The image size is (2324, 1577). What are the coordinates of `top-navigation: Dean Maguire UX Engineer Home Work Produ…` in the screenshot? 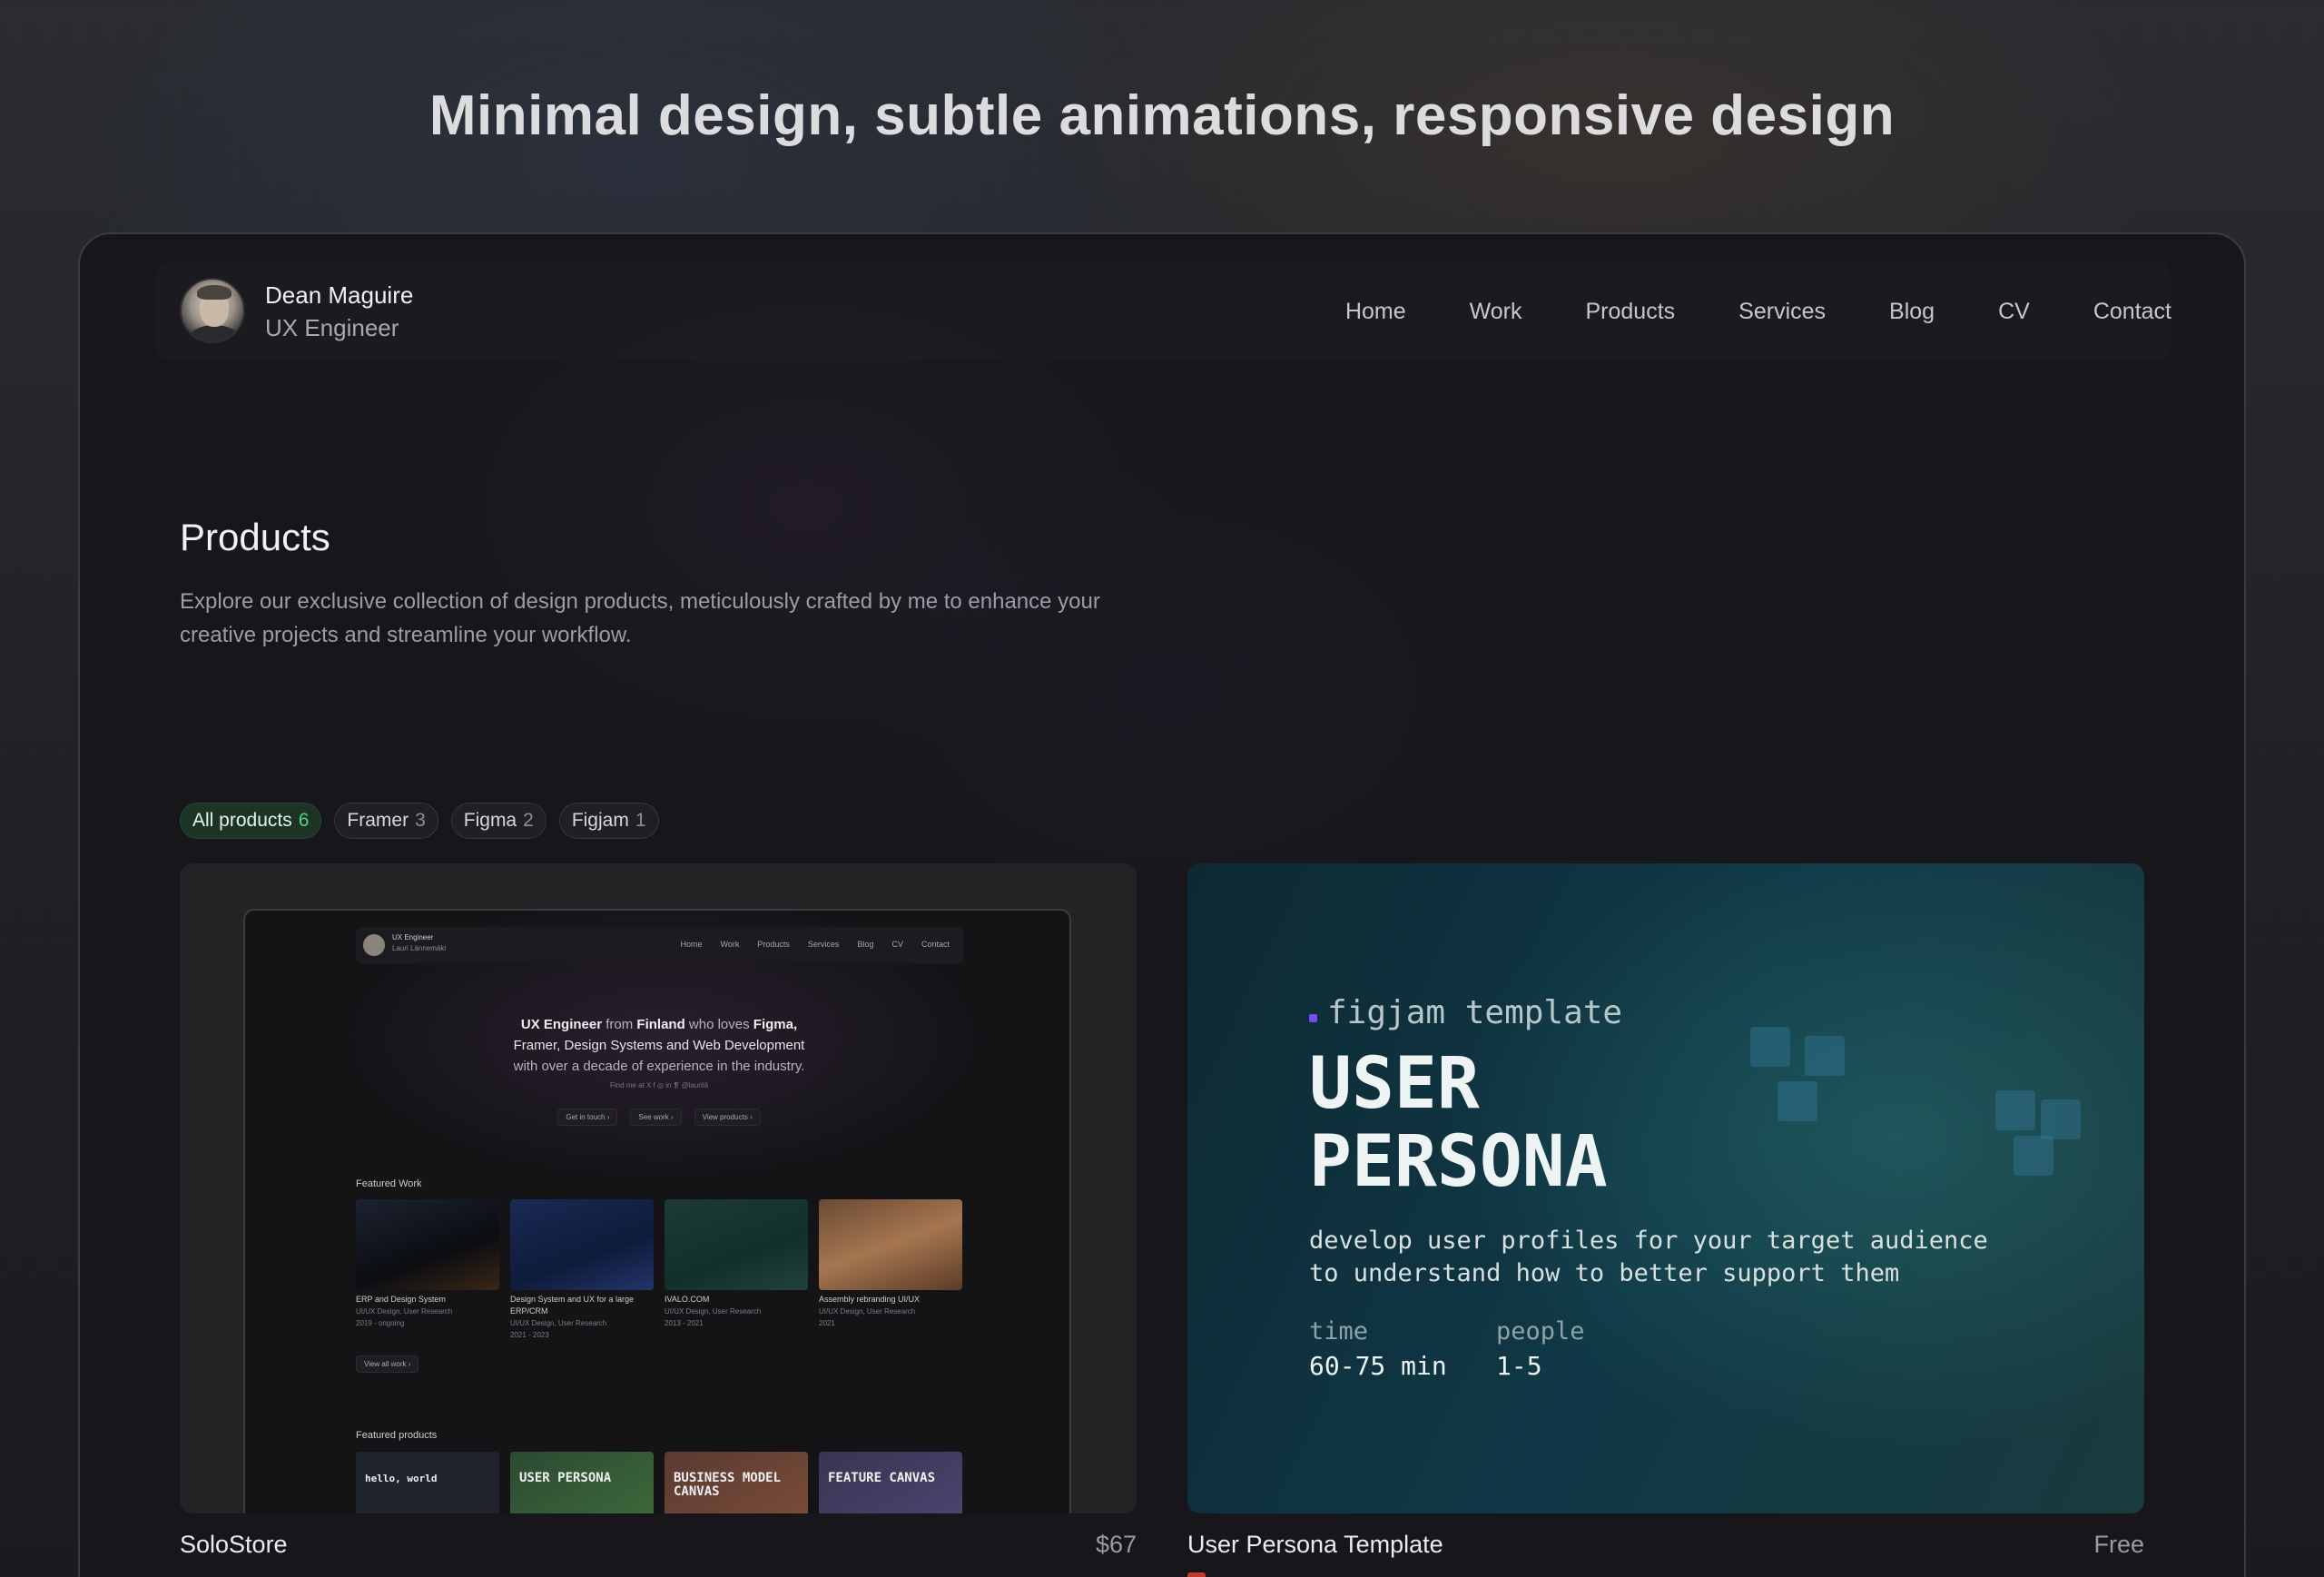 It's located at (1163, 311).